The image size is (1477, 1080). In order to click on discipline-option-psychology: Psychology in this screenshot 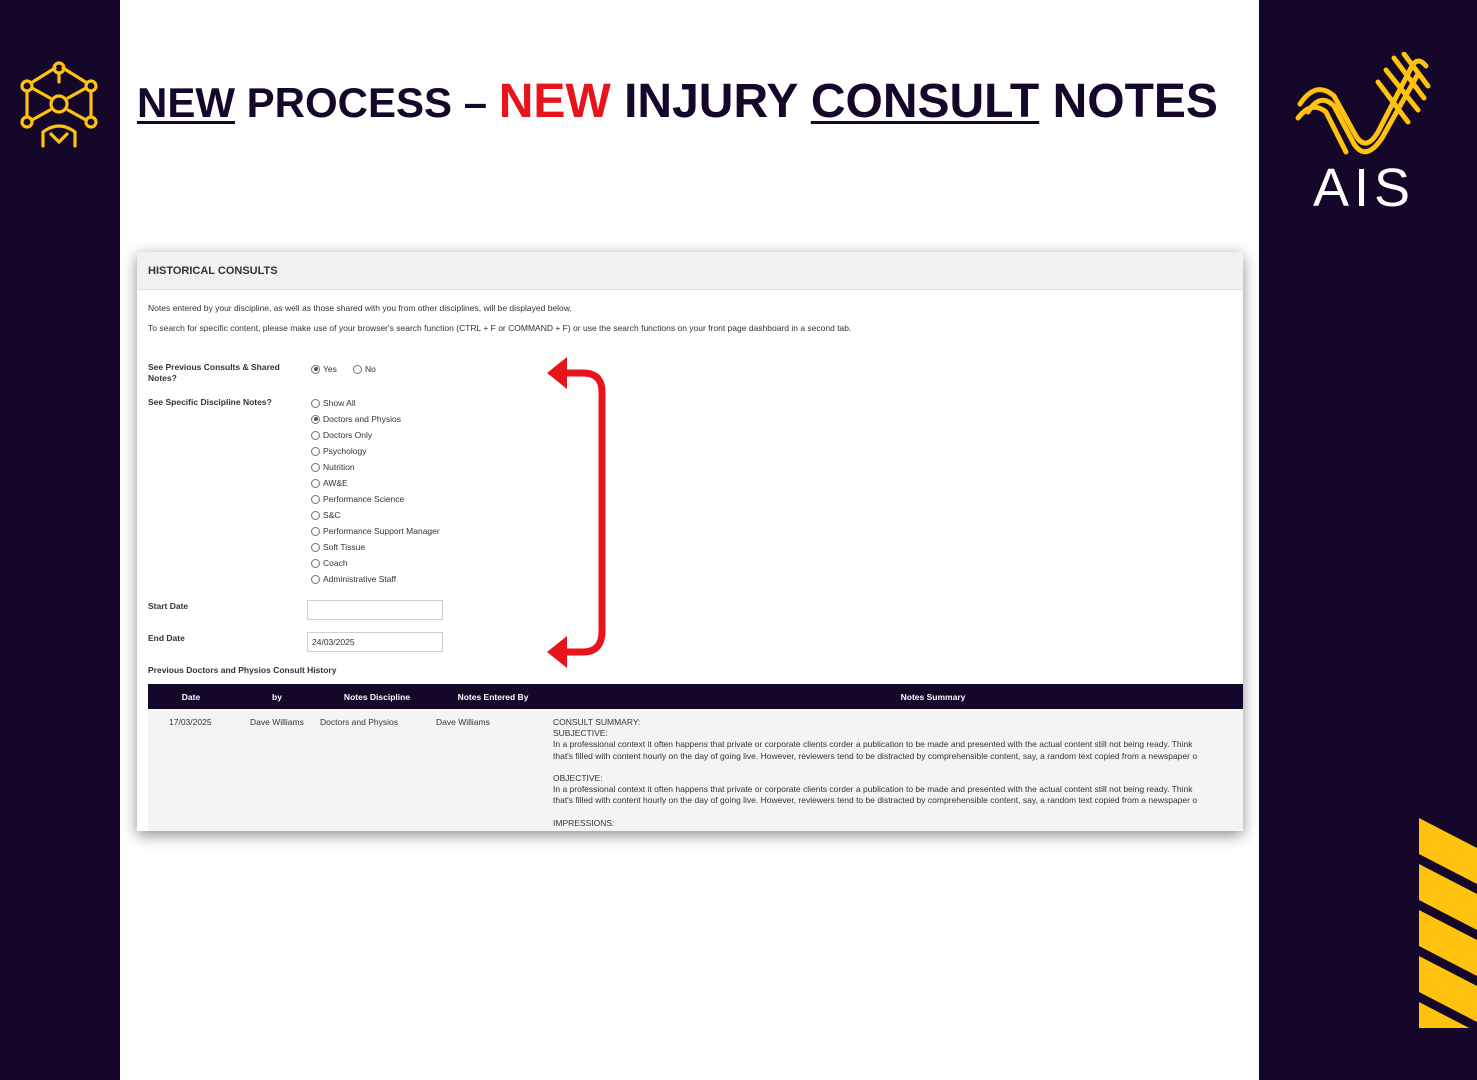, I will do `click(338, 451)`.